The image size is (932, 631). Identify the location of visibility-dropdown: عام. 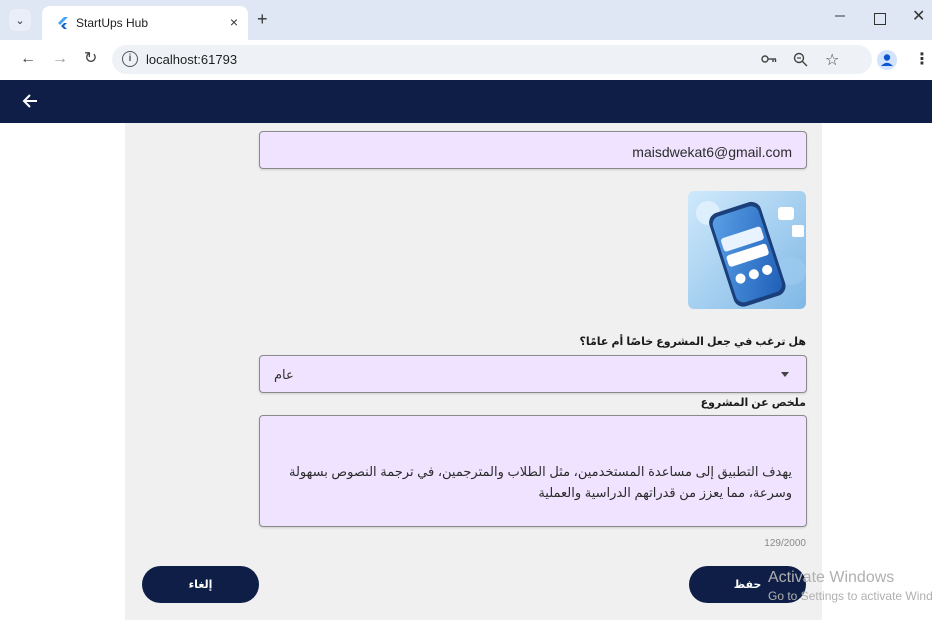
(533, 374).